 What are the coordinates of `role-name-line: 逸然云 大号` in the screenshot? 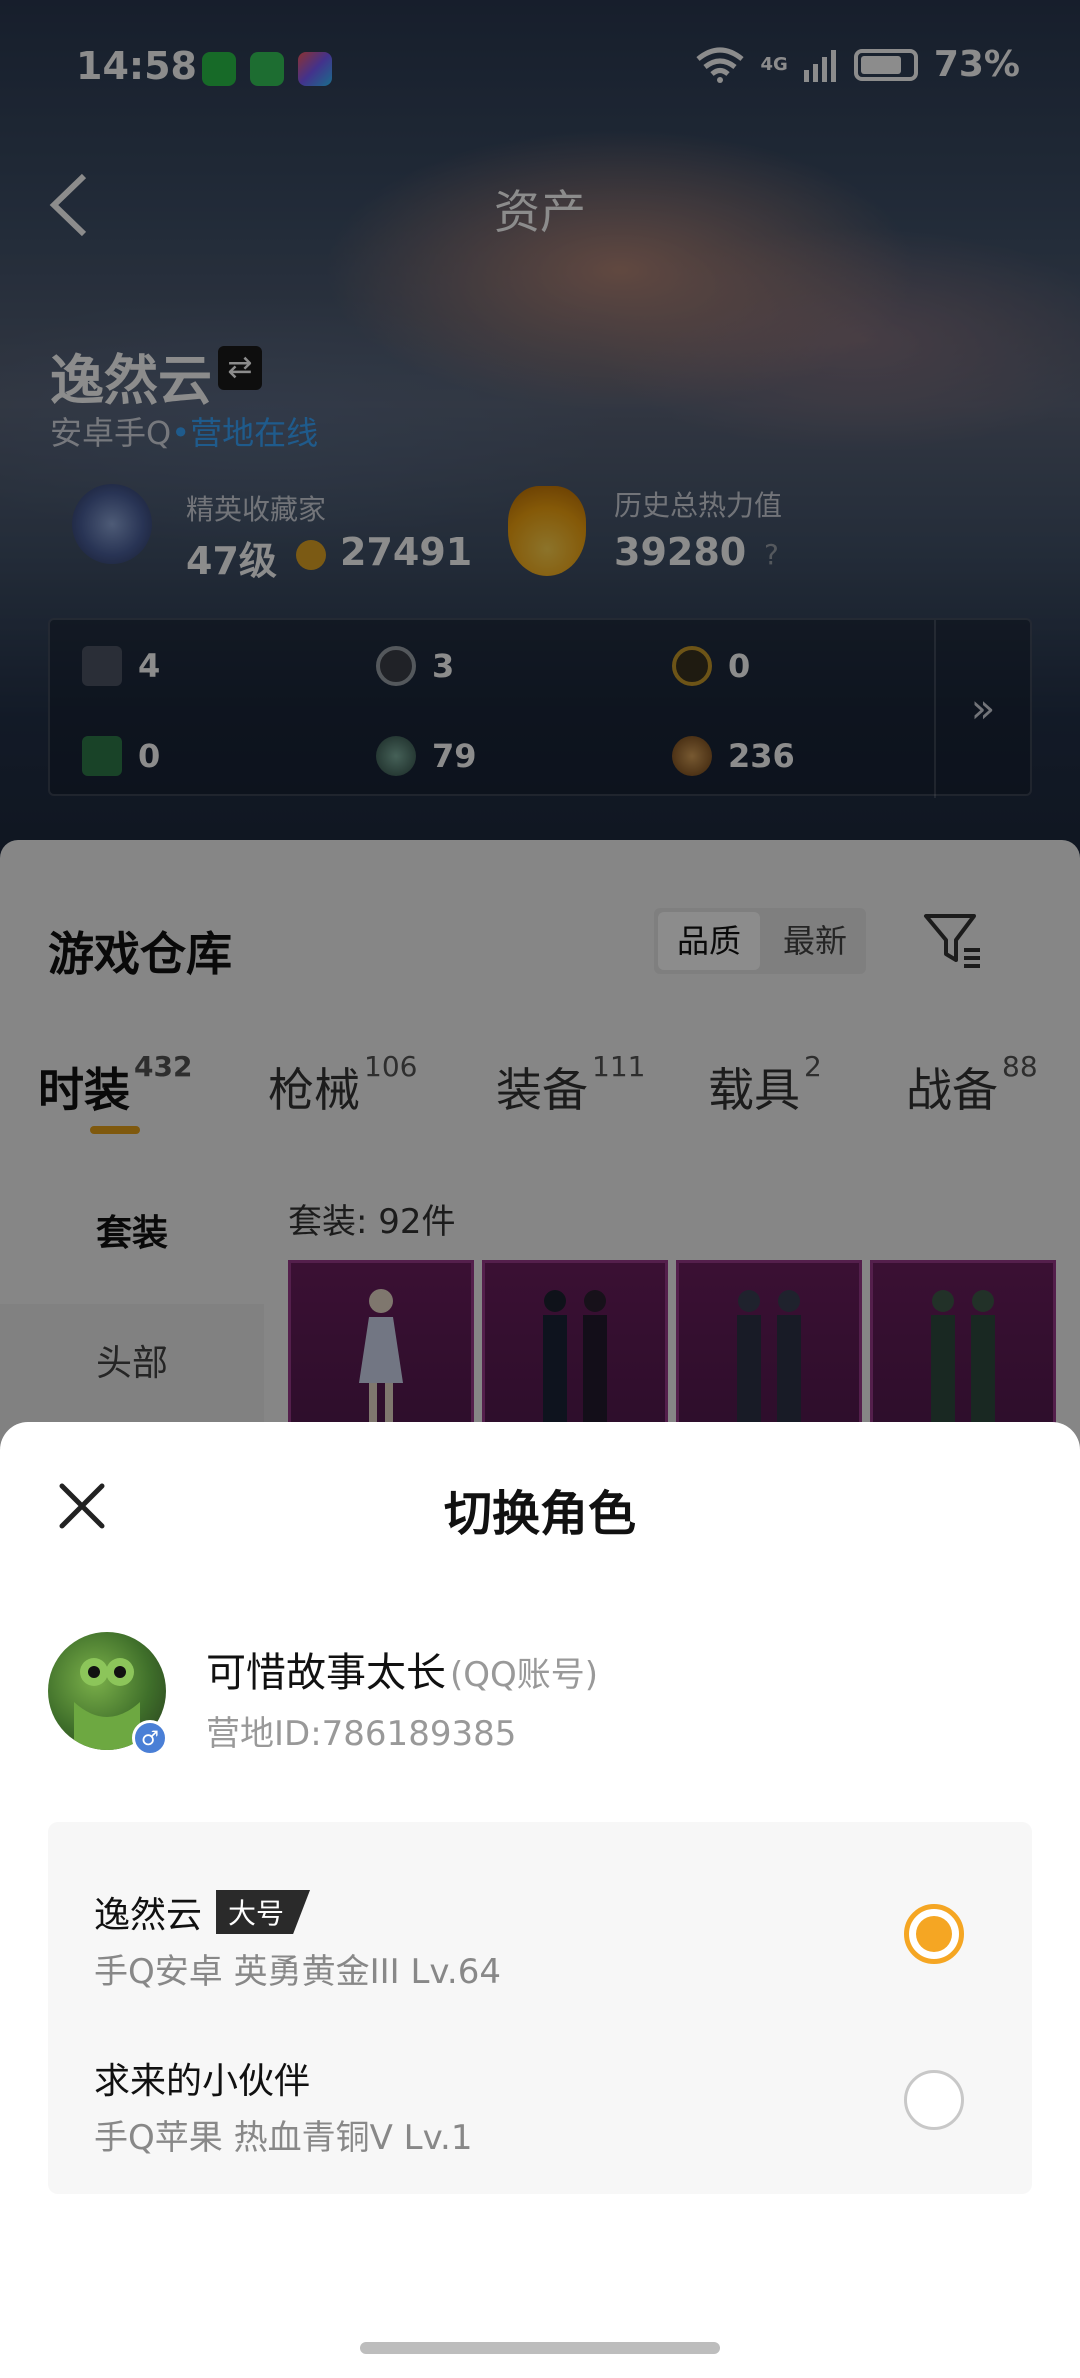 It's located at (202, 1912).